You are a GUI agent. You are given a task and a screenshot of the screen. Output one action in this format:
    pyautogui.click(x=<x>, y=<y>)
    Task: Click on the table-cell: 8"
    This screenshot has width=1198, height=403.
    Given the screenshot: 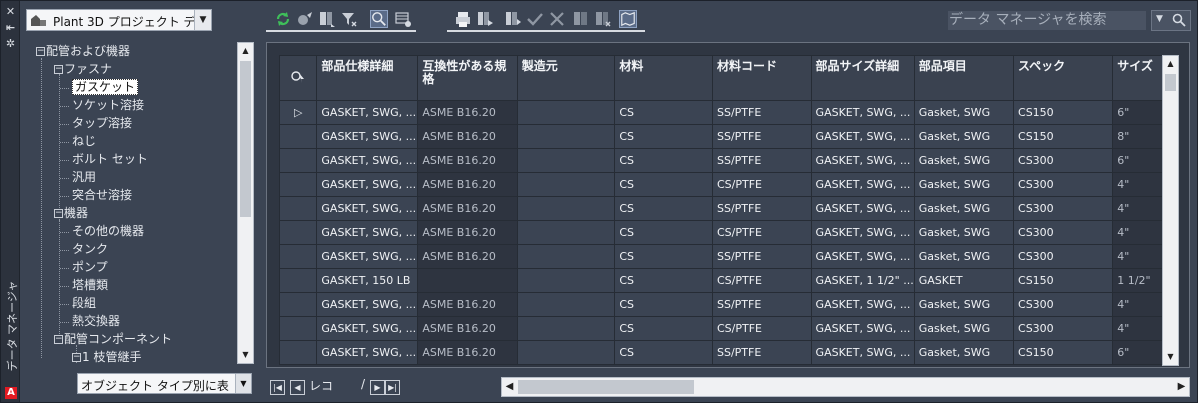 What is the action you would take?
    pyautogui.click(x=1137, y=136)
    